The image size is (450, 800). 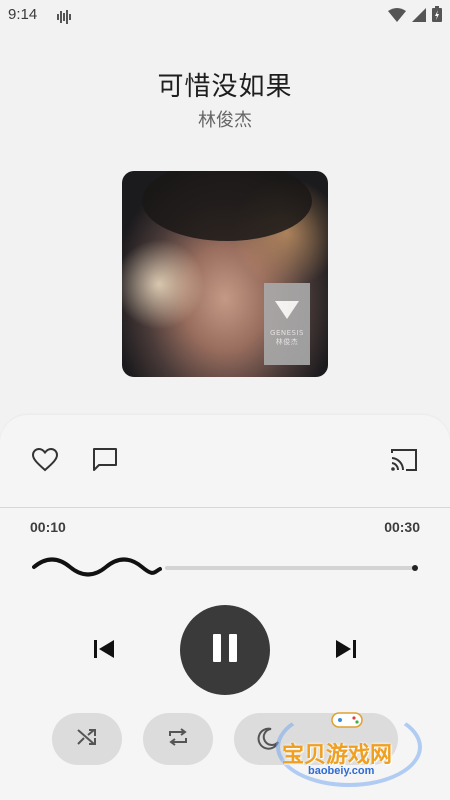 I want to click on skip-previous-icon, so click(x=104, y=651).